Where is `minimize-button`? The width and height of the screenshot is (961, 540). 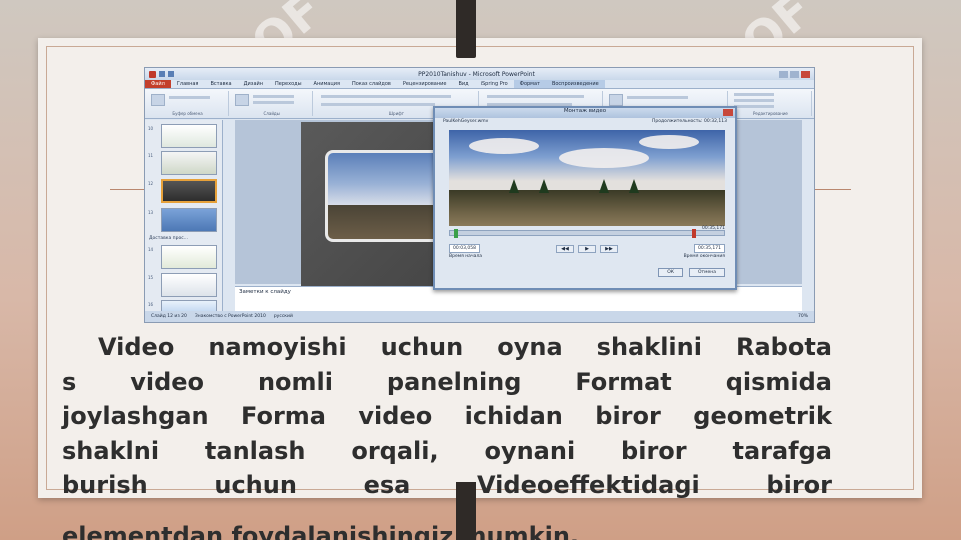
minimize-button is located at coordinates (783, 74).